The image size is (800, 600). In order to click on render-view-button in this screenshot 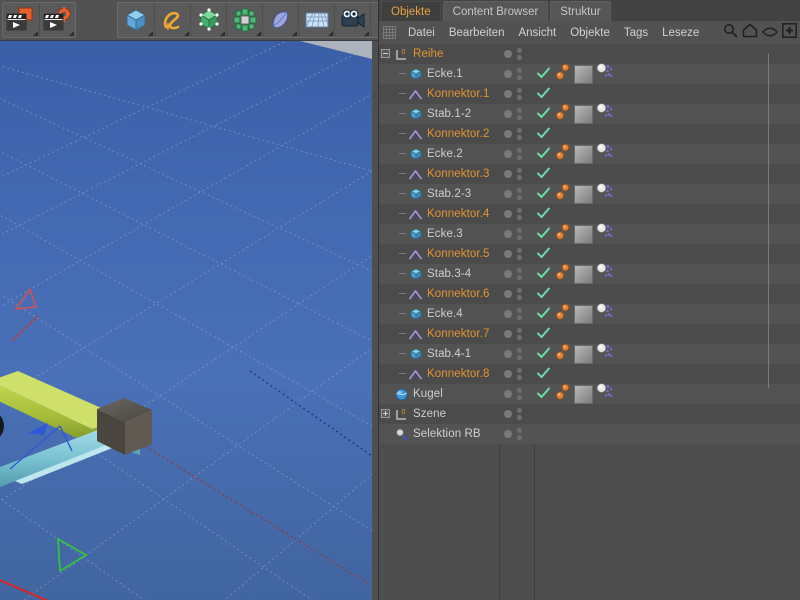, I will do `click(21, 20)`.